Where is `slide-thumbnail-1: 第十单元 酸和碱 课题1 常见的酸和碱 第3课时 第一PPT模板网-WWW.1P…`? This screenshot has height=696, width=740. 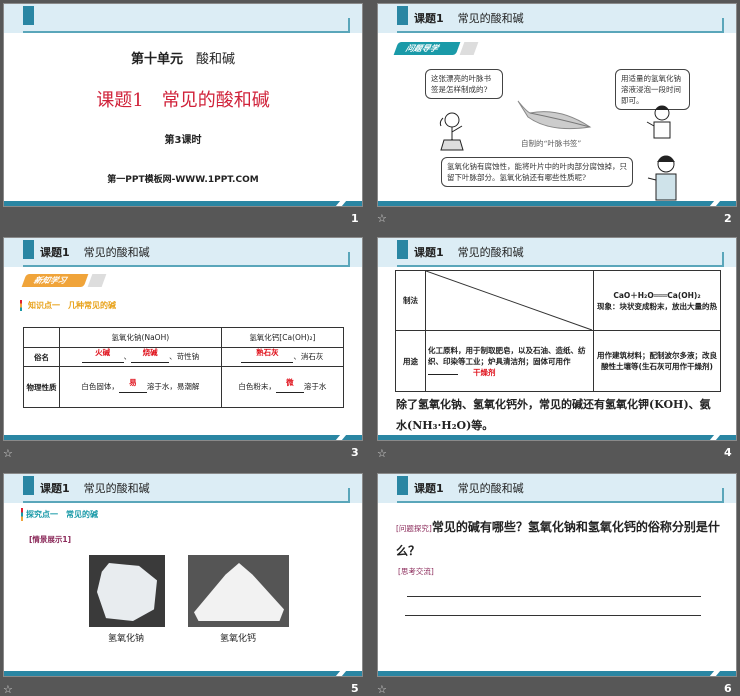 slide-thumbnail-1: 第十单元 酸和碱 课题1 常见的酸和碱 第3课时 第一PPT模板网-WWW.1P… is located at coordinates (183, 105).